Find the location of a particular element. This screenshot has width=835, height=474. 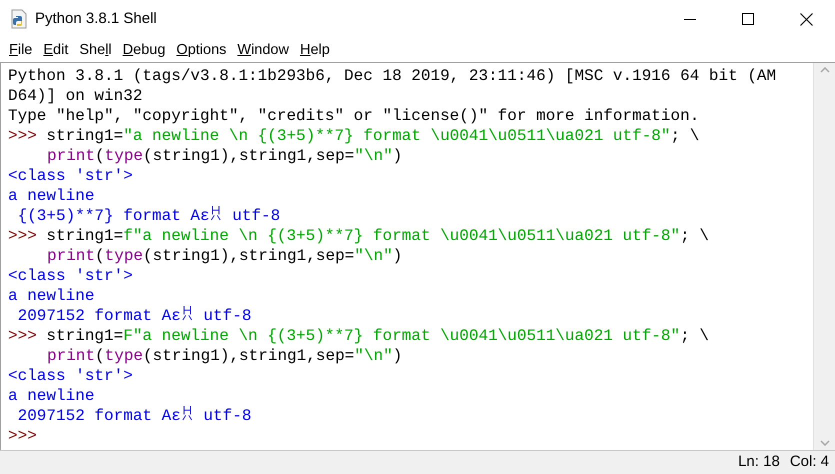

shell-line: Type "help", "copyright", "credits" or "license()" for more information. is located at coordinates (354, 116).